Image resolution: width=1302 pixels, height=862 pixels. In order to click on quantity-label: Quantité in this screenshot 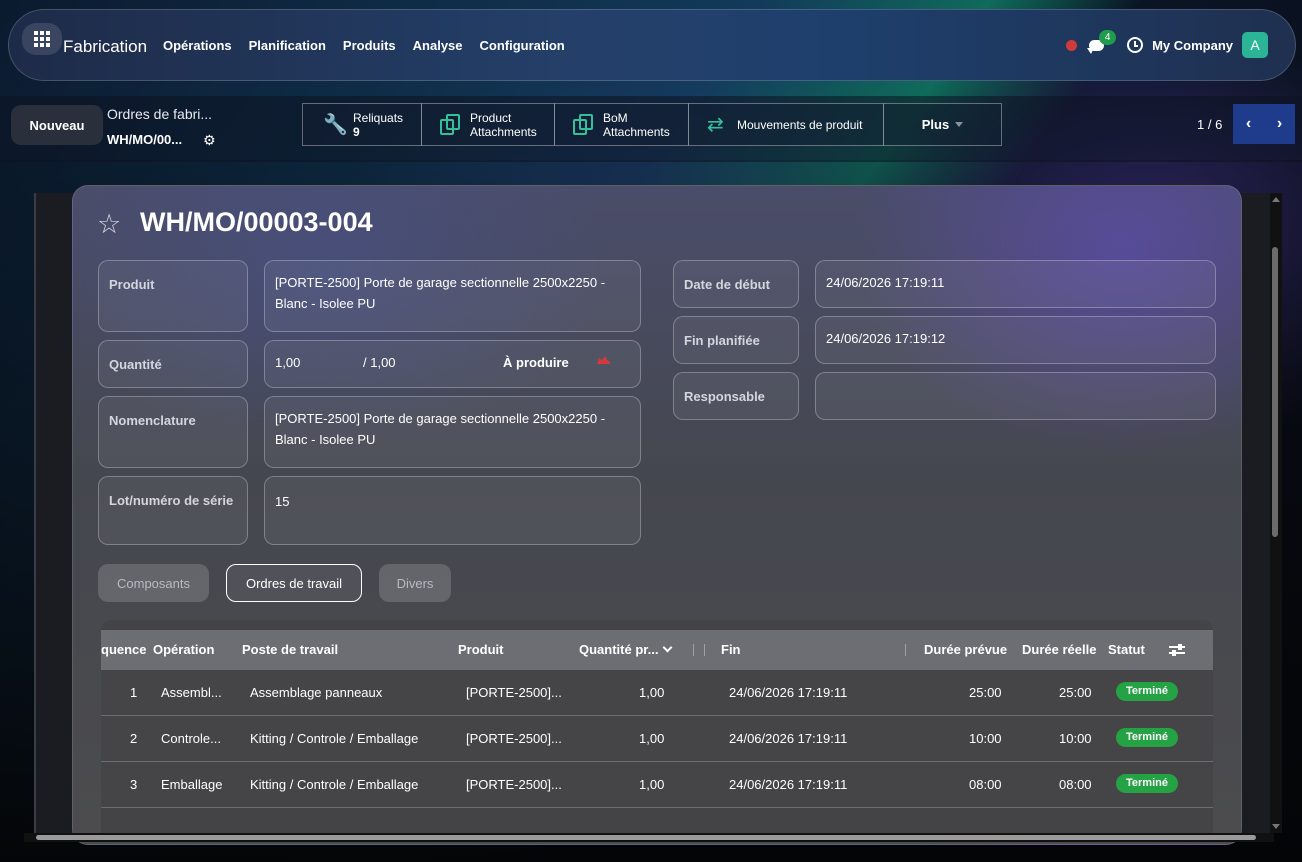, I will do `click(173, 364)`.